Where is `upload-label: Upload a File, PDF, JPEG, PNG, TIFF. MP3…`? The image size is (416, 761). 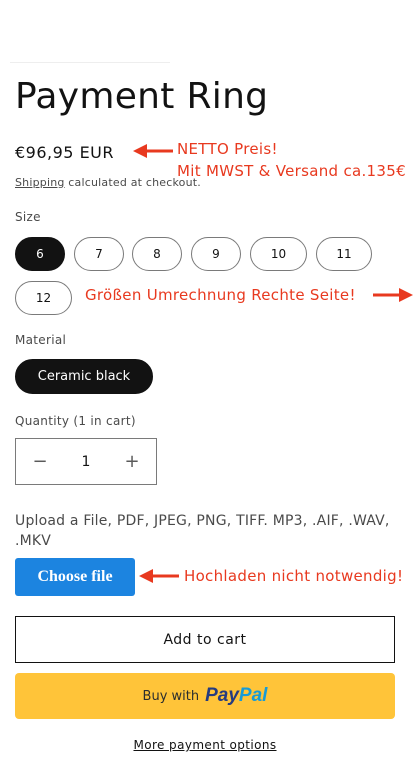 upload-label: Upload a File, PDF, JPEG, PNG, TIFF. MP3… is located at coordinates (202, 531).